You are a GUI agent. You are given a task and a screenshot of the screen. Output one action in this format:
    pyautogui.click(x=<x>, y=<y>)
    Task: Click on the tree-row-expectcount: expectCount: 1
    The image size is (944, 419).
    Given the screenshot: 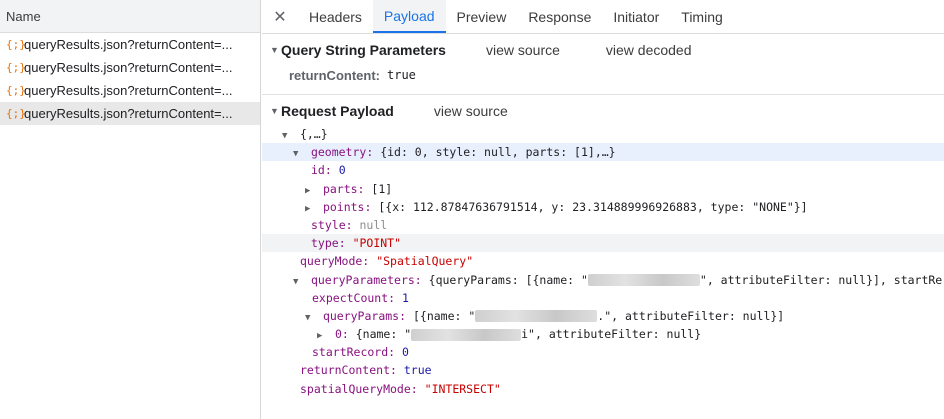 What is the action you would take?
    pyautogui.click(x=603, y=298)
    